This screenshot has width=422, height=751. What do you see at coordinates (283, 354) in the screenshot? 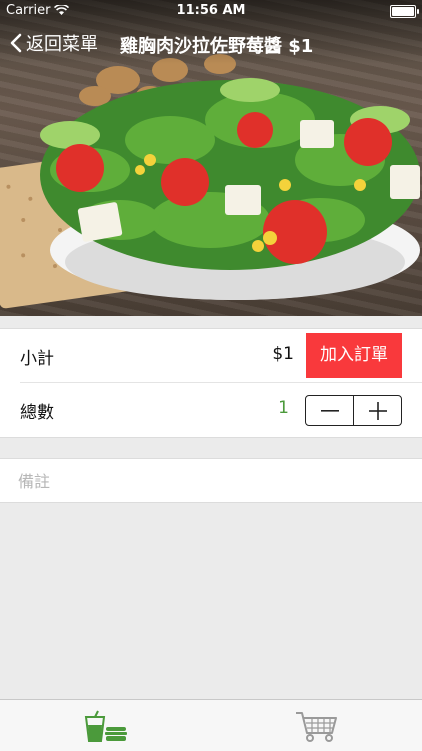
I see `subtotal-value: $1` at bounding box center [283, 354].